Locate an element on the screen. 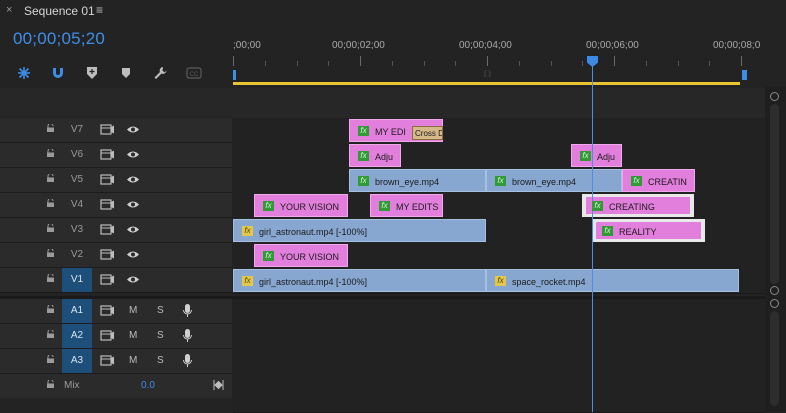 Image resolution: width=786 pixels, height=413 pixels. work-area-in-handle is located at coordinates (234, 75).